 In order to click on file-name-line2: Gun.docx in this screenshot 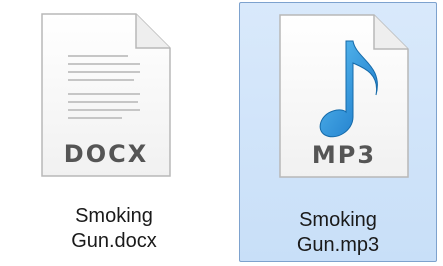, I will do `click(114, 241)`.